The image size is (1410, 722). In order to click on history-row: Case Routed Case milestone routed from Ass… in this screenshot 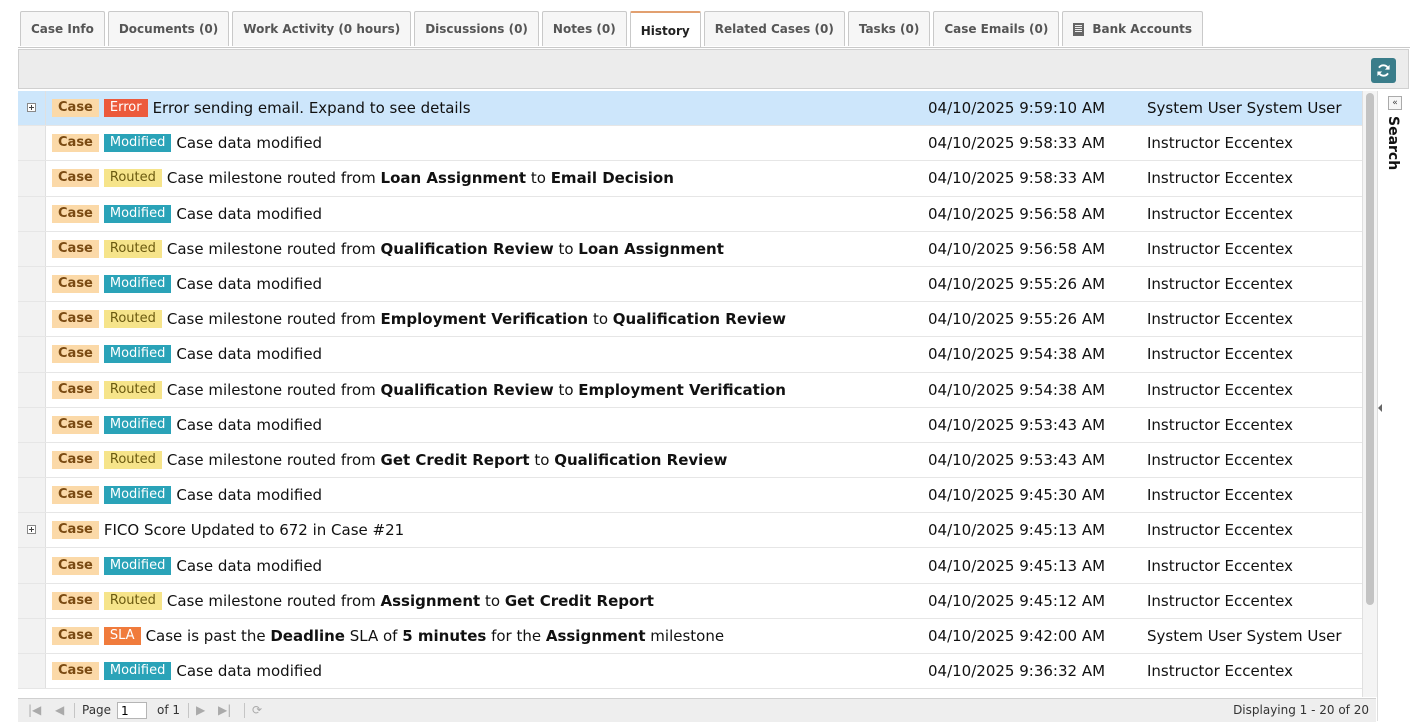, I will do `click(690, 601)`.